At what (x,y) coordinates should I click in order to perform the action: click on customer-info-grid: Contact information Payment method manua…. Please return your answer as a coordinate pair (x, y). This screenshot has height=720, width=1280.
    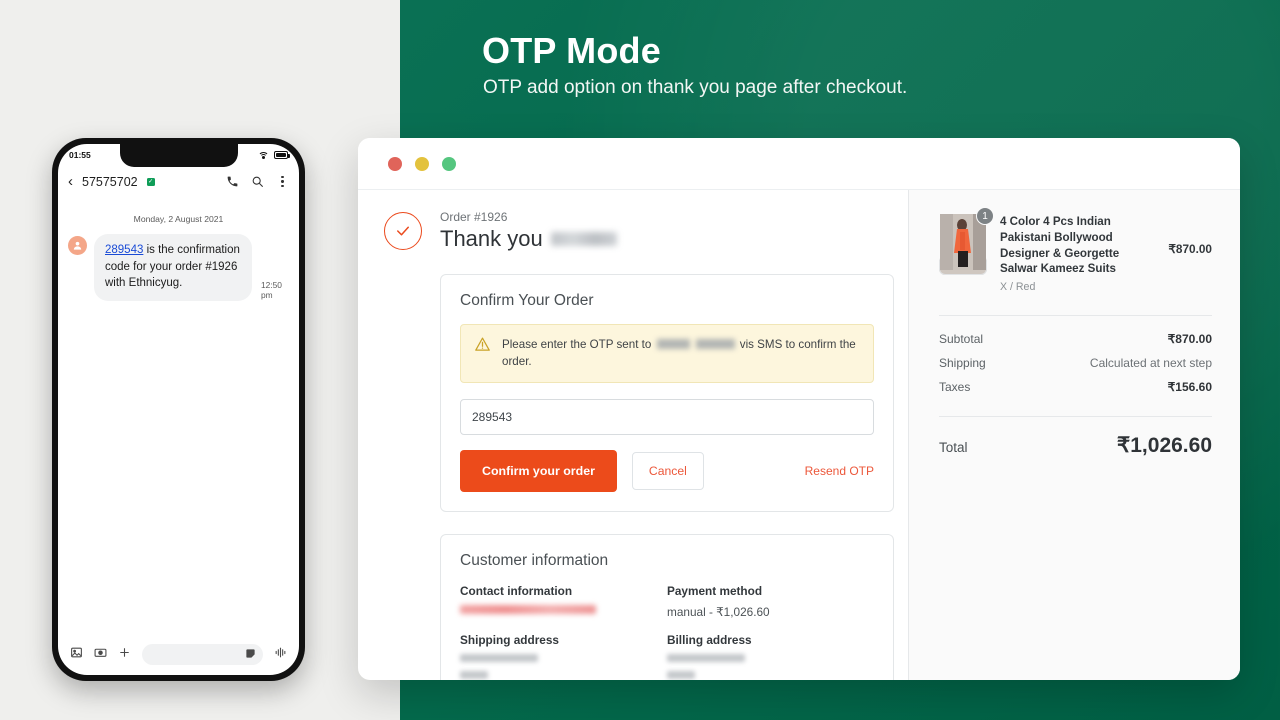
    Looking at the image, I should click on (667, 632).